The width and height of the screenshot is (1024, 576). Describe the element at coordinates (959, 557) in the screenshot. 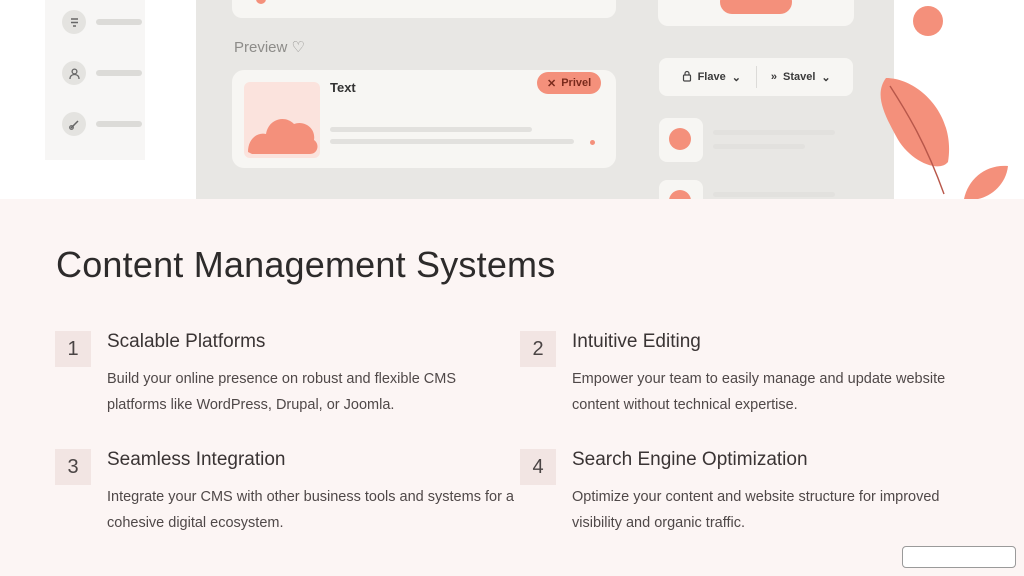

I see `corner-box` at that location.